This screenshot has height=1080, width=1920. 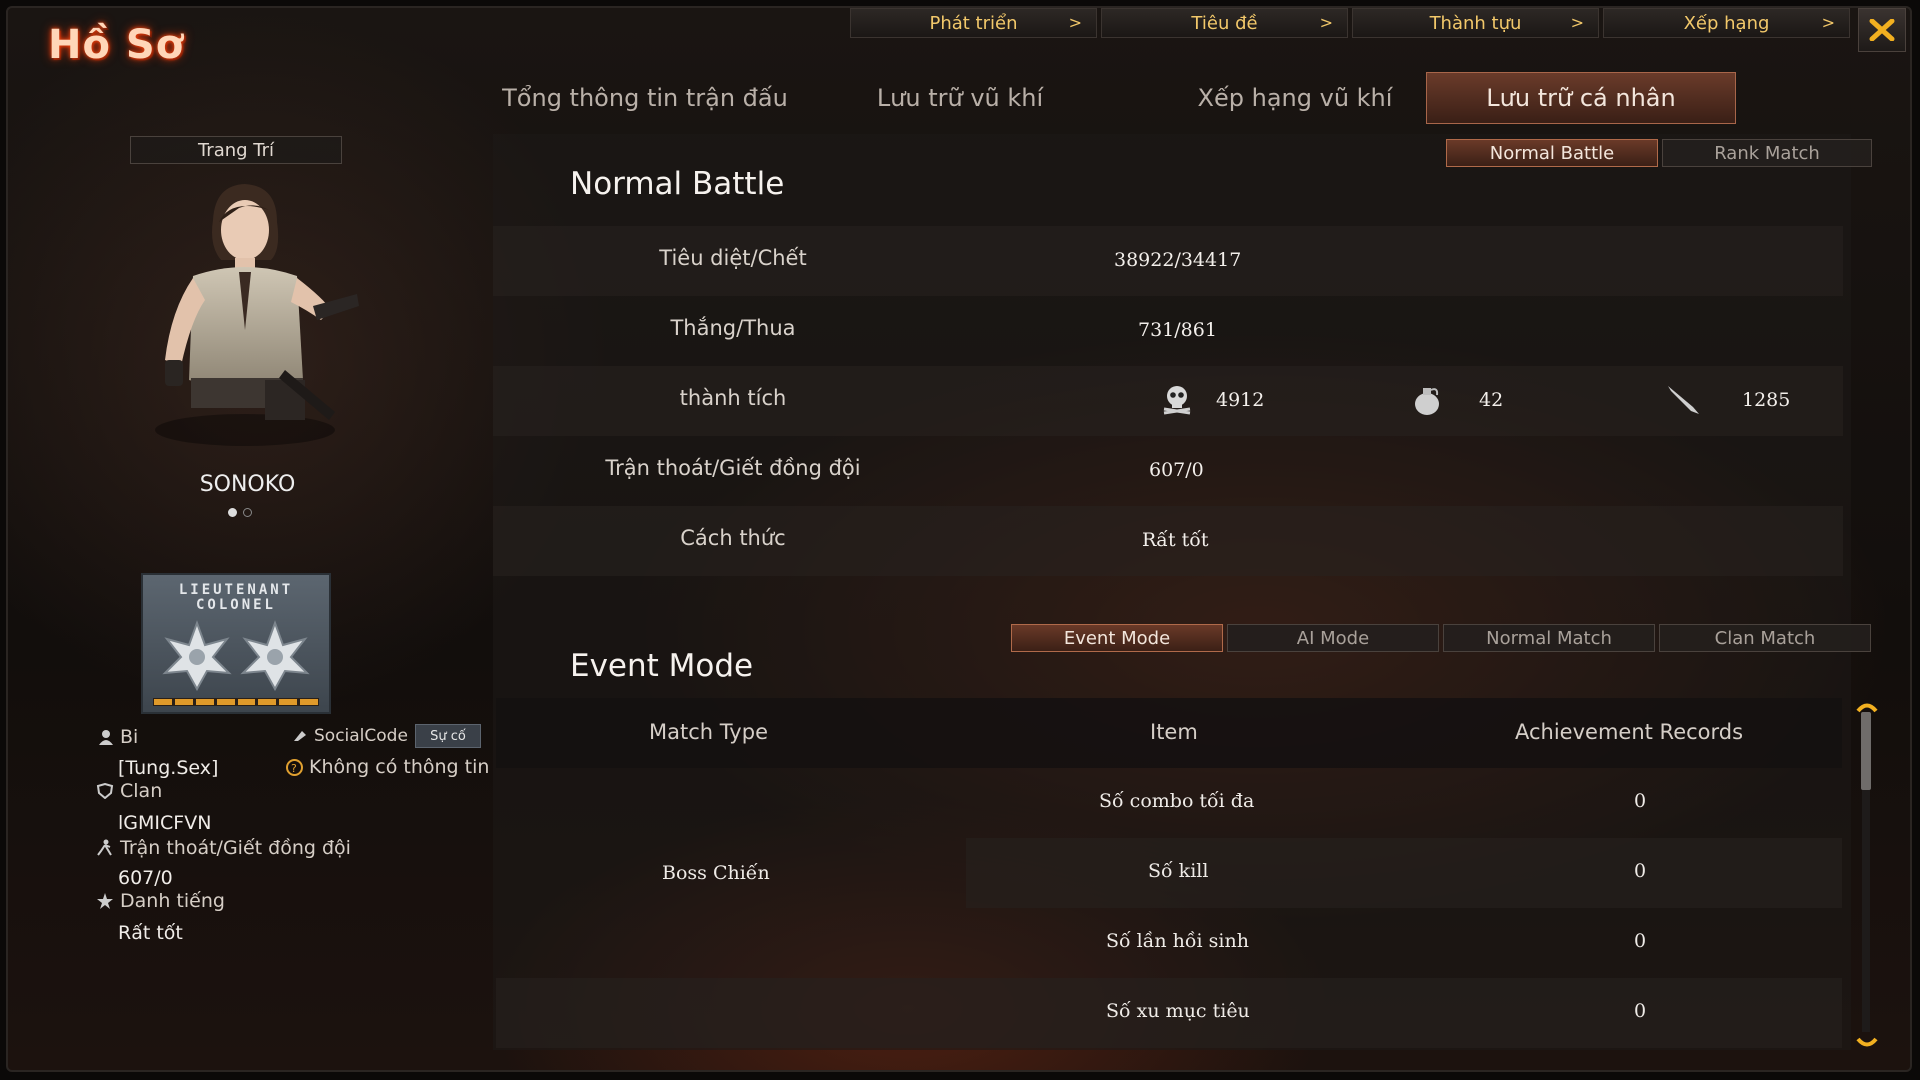 I want to click on stat-value: Rất tốt, so click(x=1175, y=540).